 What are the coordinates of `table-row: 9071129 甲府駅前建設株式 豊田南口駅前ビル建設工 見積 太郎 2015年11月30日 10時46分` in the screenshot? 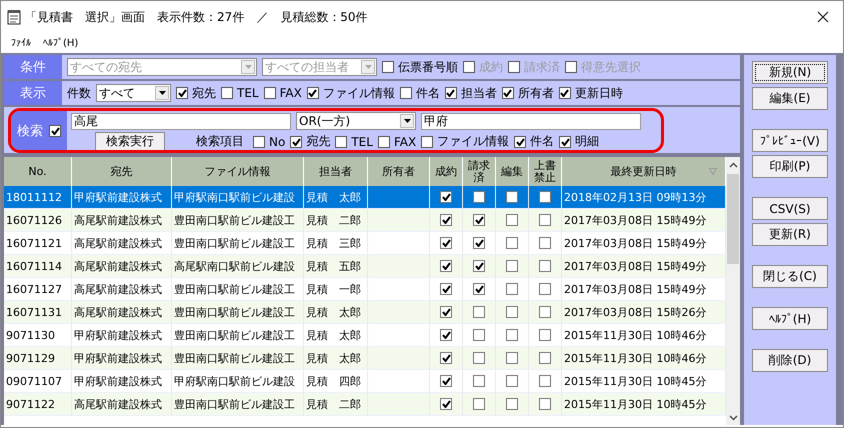 It's located at (365, 358).